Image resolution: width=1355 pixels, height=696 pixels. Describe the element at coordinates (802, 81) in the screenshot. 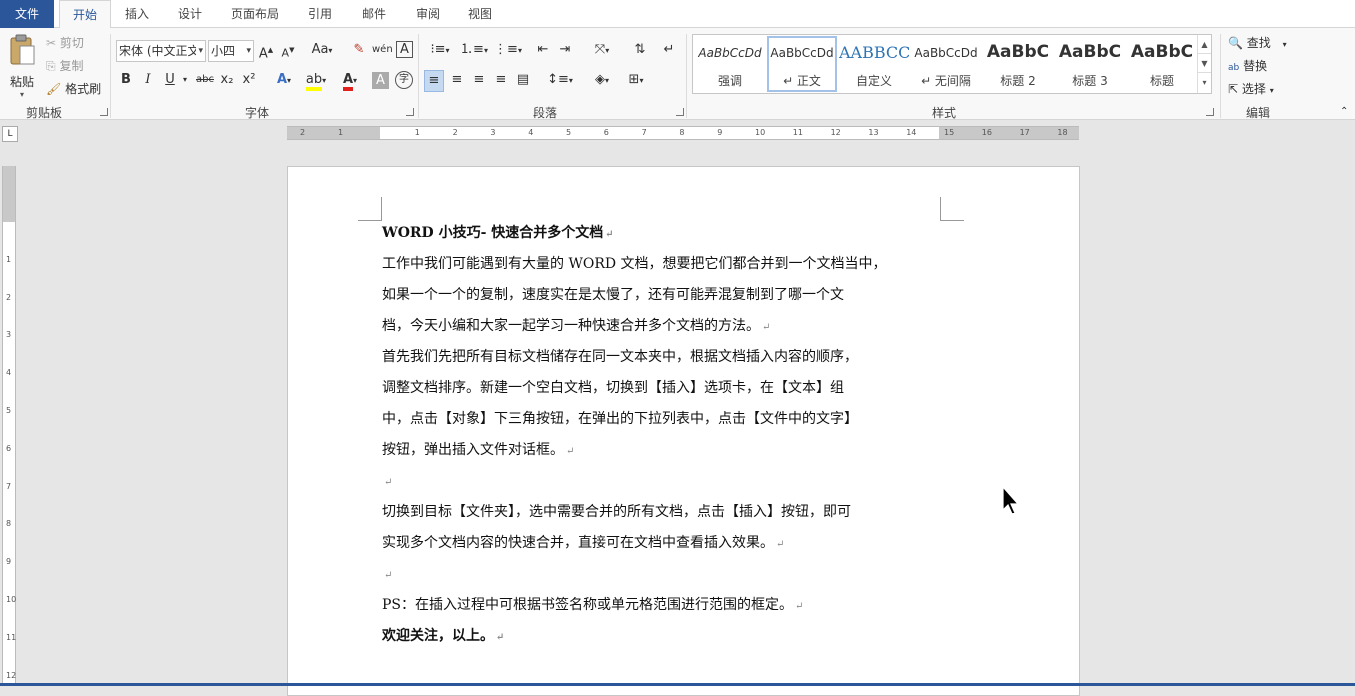

I see `style-name: ↵ 正文` at that location.